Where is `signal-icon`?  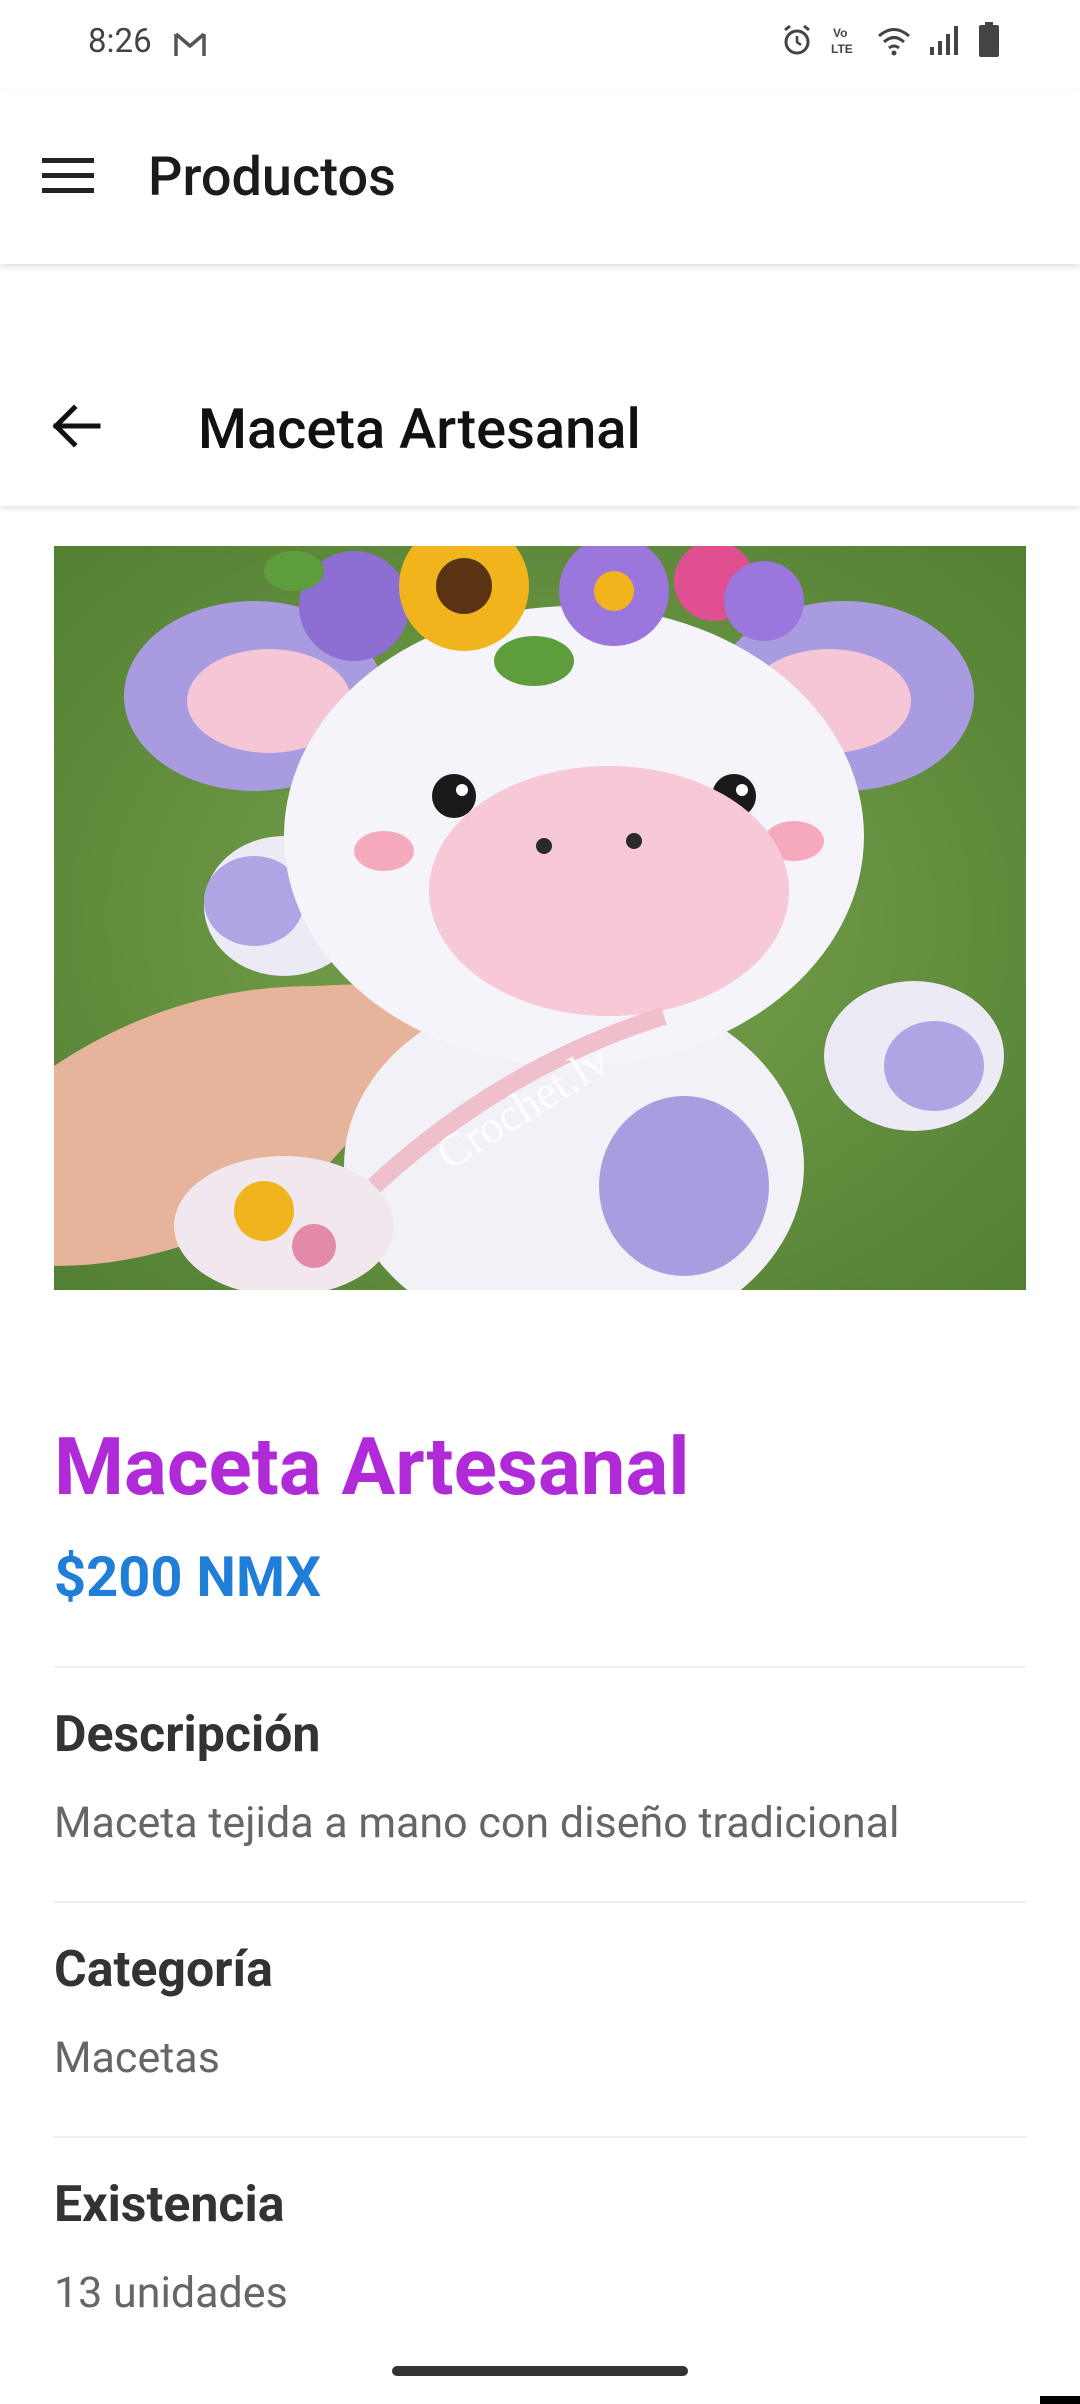
signal-icon is located at coordinates (944, 40).